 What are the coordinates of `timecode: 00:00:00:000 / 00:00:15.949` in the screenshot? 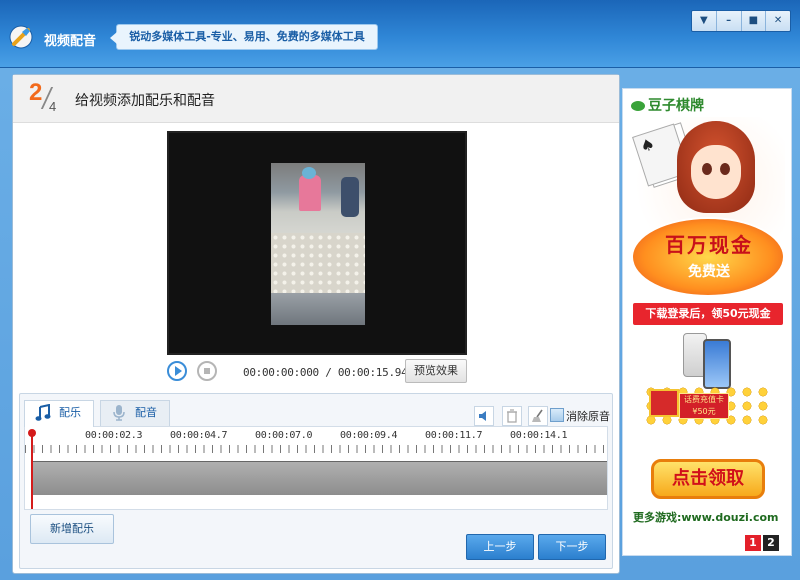 It's located at (328, 372).